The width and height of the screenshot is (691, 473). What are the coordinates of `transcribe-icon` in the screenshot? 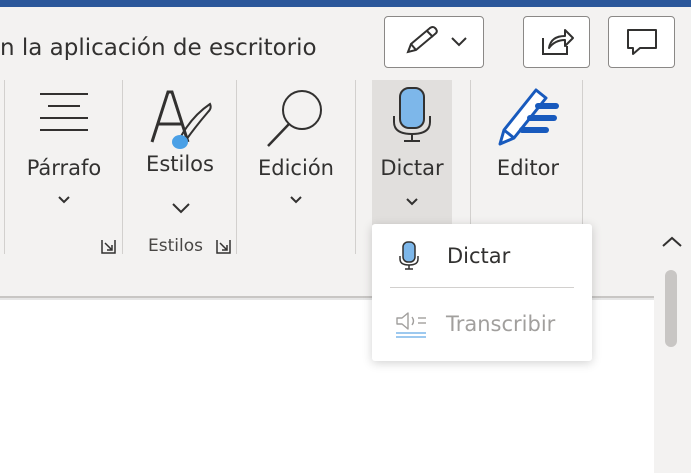 It's located at (411, 325).